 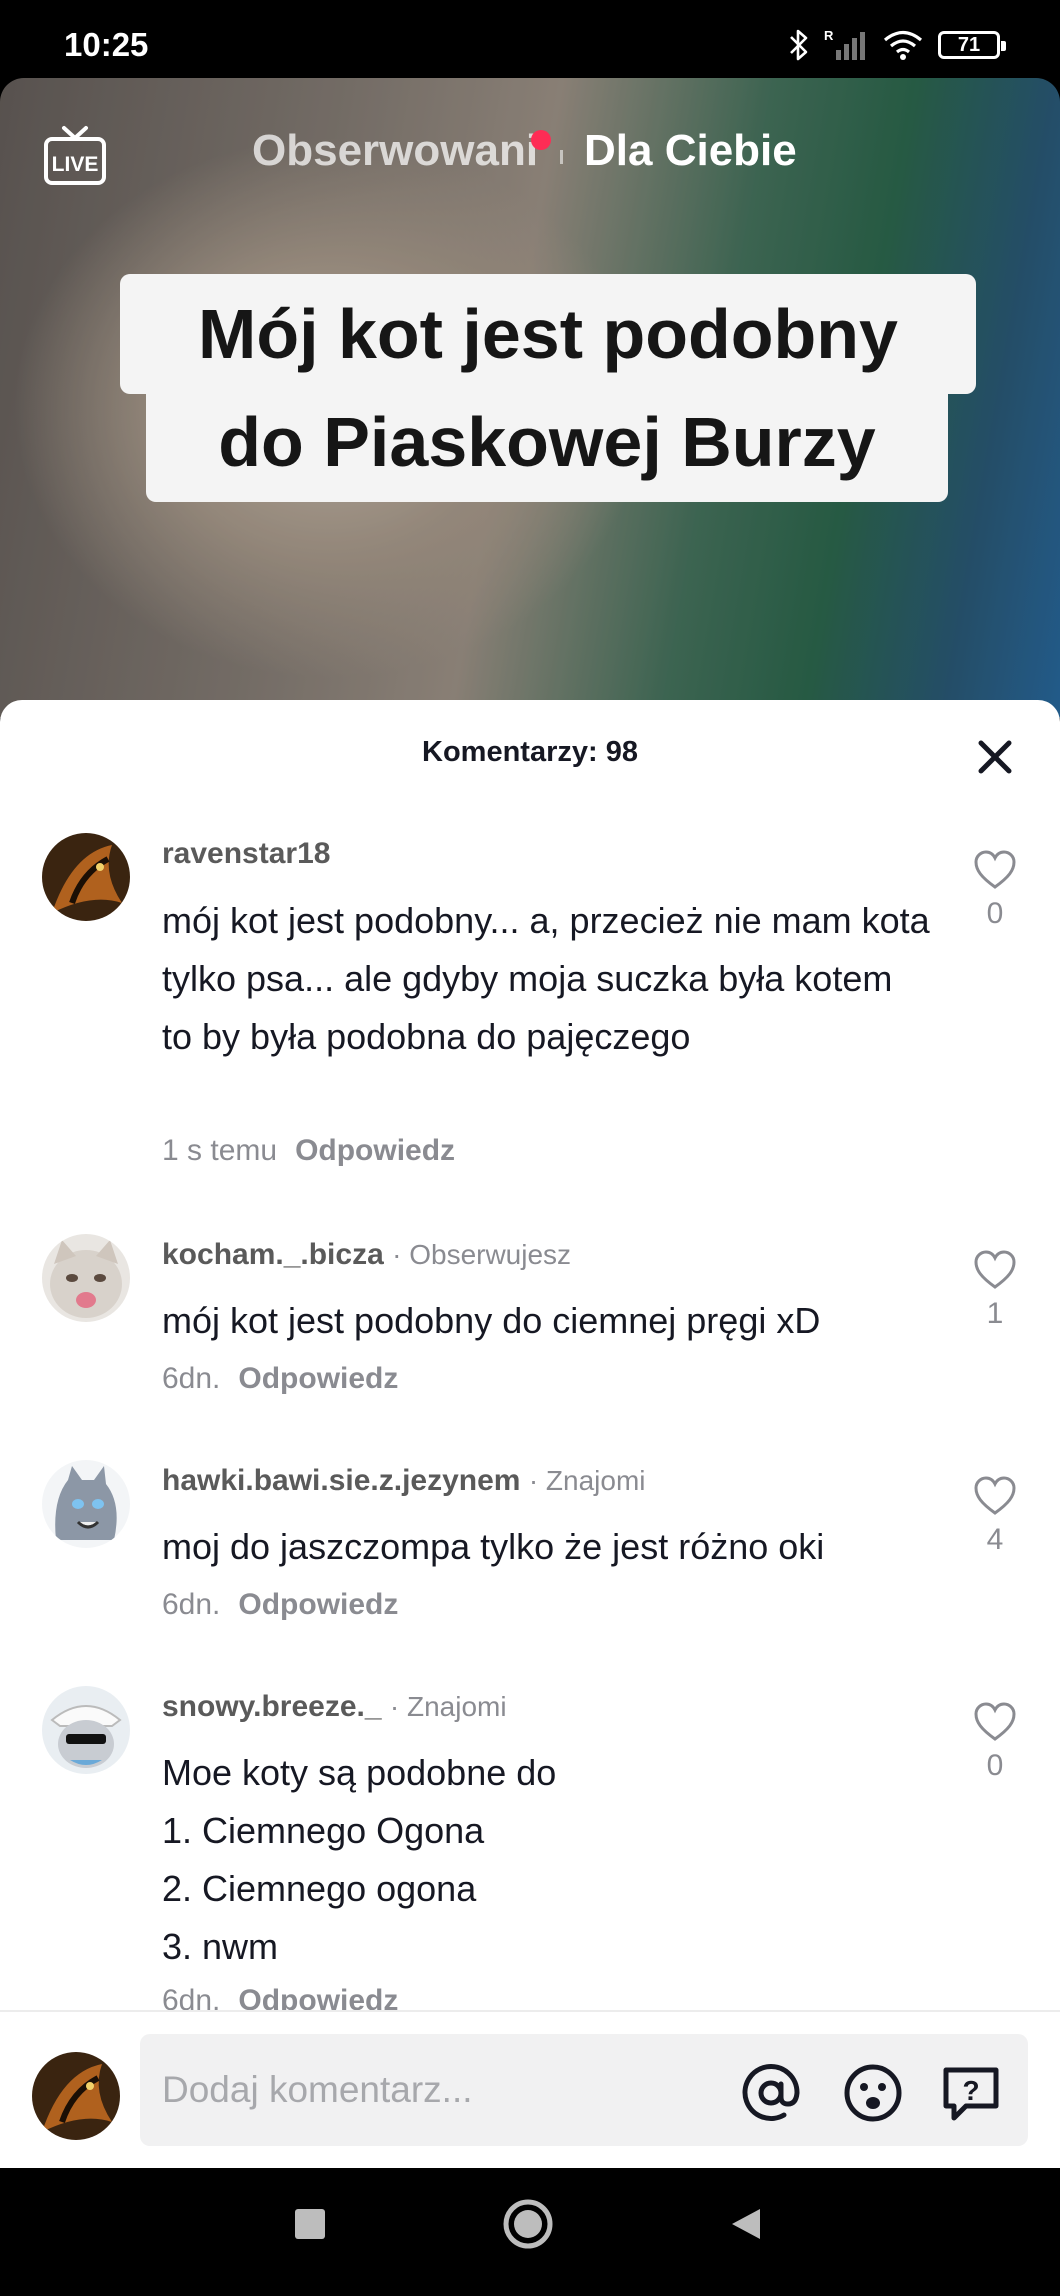 I want to click on like-button: 1, so click(x=995, y=1290).